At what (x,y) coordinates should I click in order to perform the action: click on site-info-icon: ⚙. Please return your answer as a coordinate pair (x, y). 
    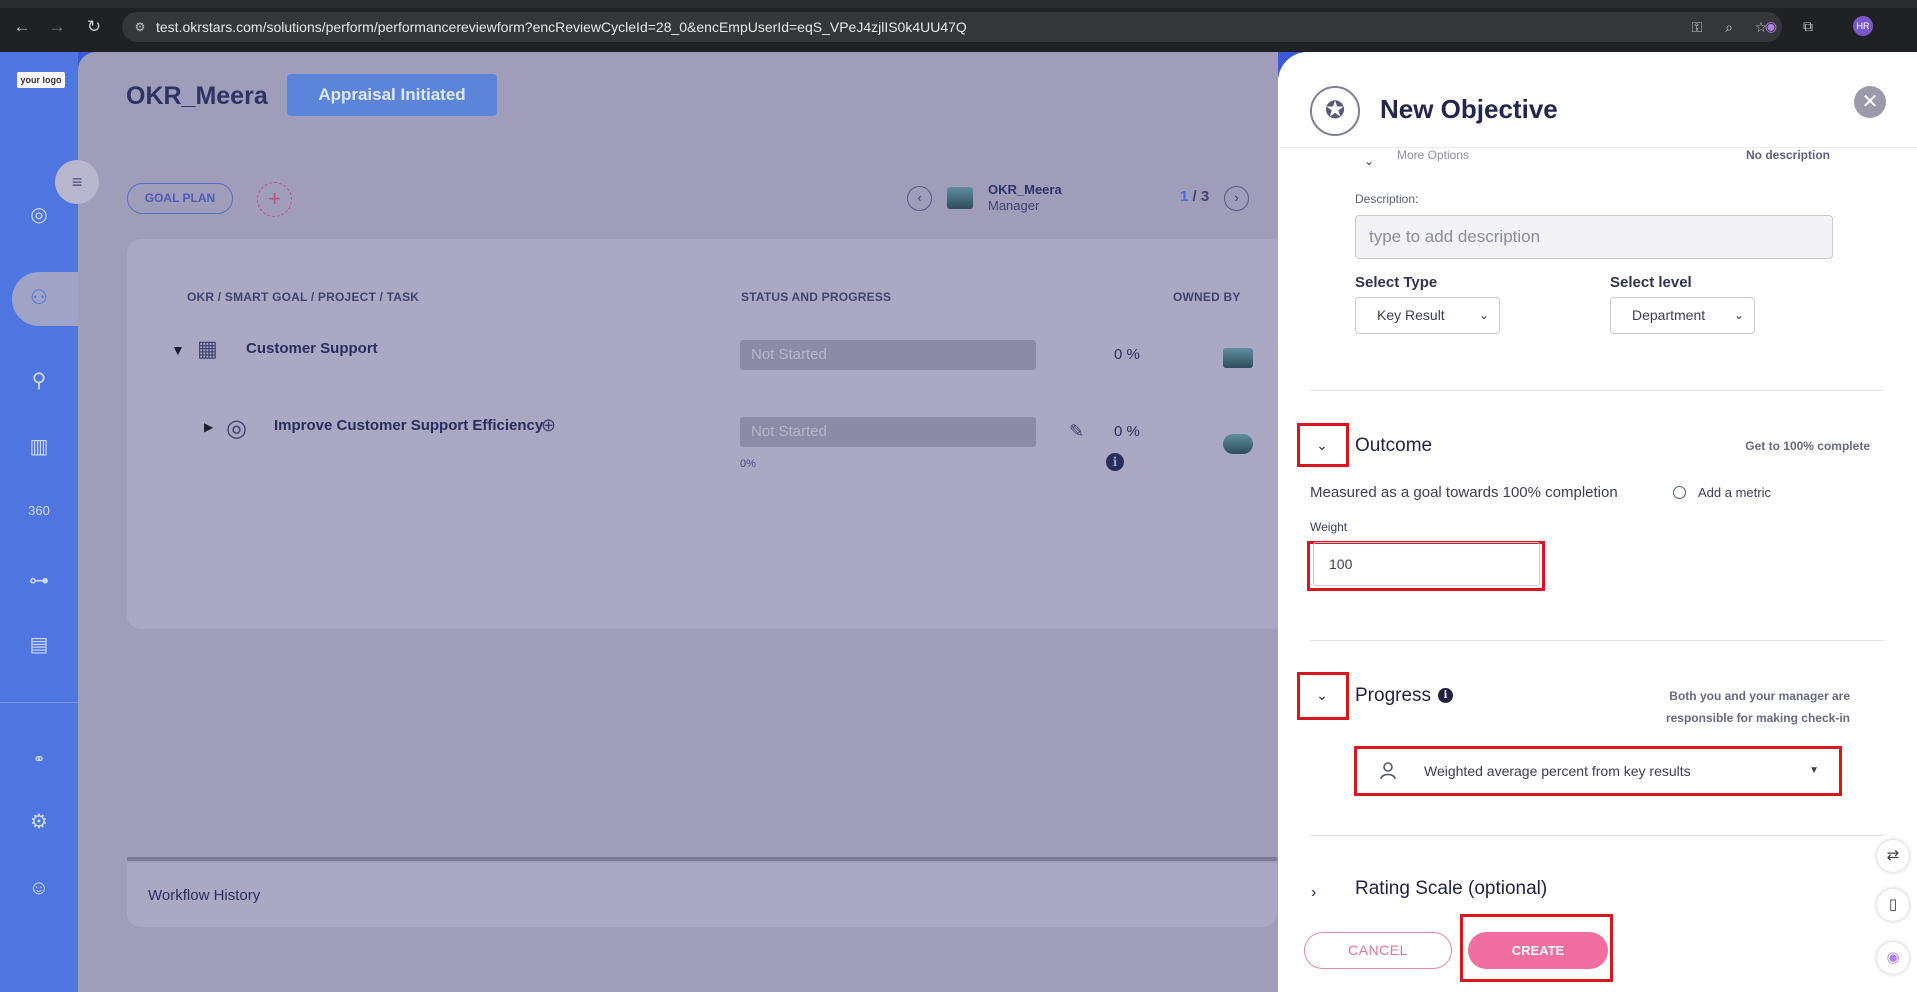
    Looking at the image, I should click on (140, 27).